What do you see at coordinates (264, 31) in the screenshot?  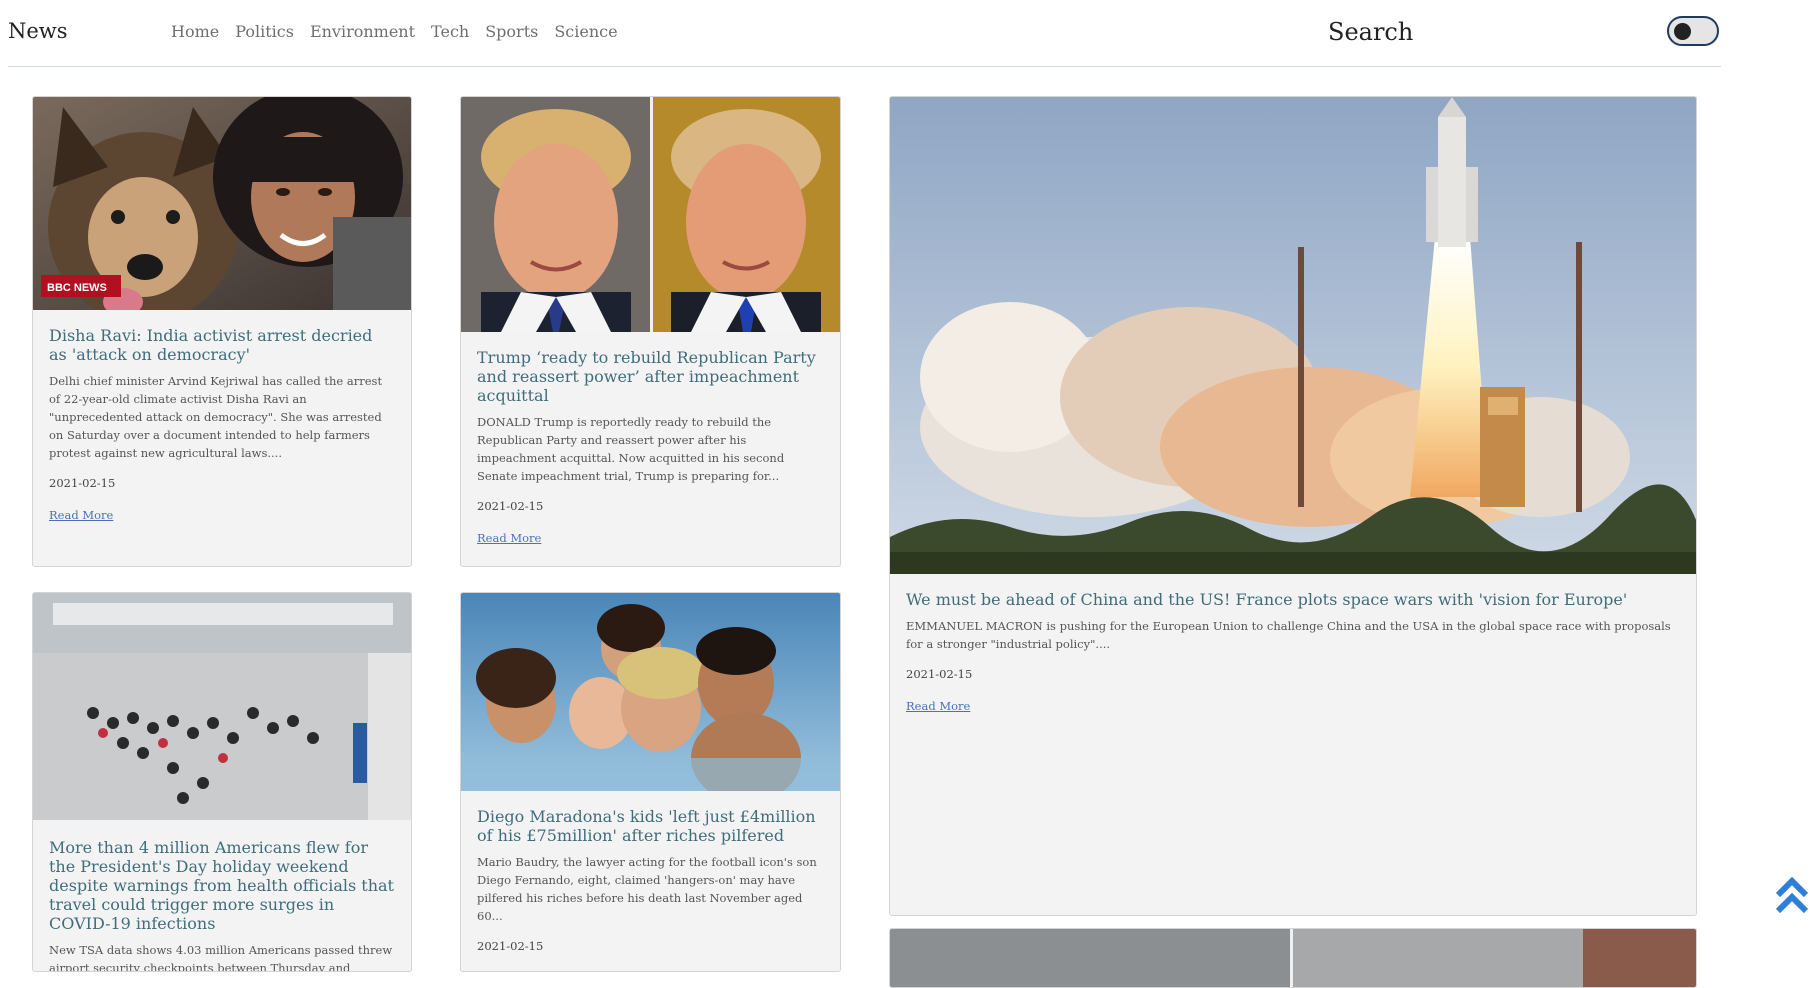 I see `nav-link-politics: Politics` at bounding box center [264, 31].